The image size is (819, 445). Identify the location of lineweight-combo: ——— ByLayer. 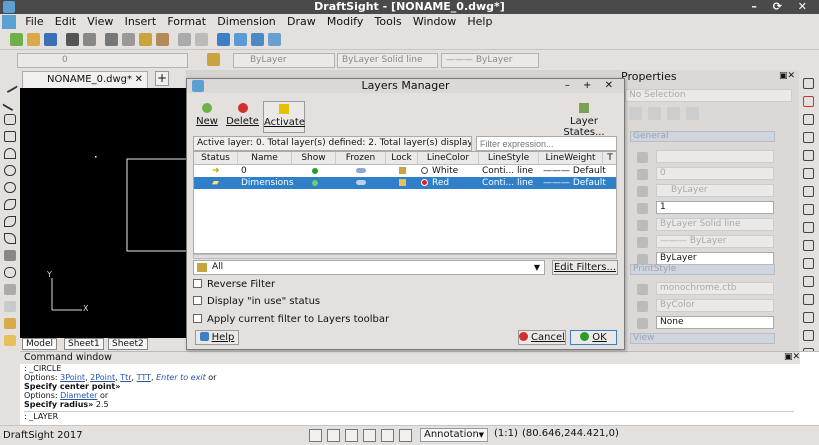
(490, 60).